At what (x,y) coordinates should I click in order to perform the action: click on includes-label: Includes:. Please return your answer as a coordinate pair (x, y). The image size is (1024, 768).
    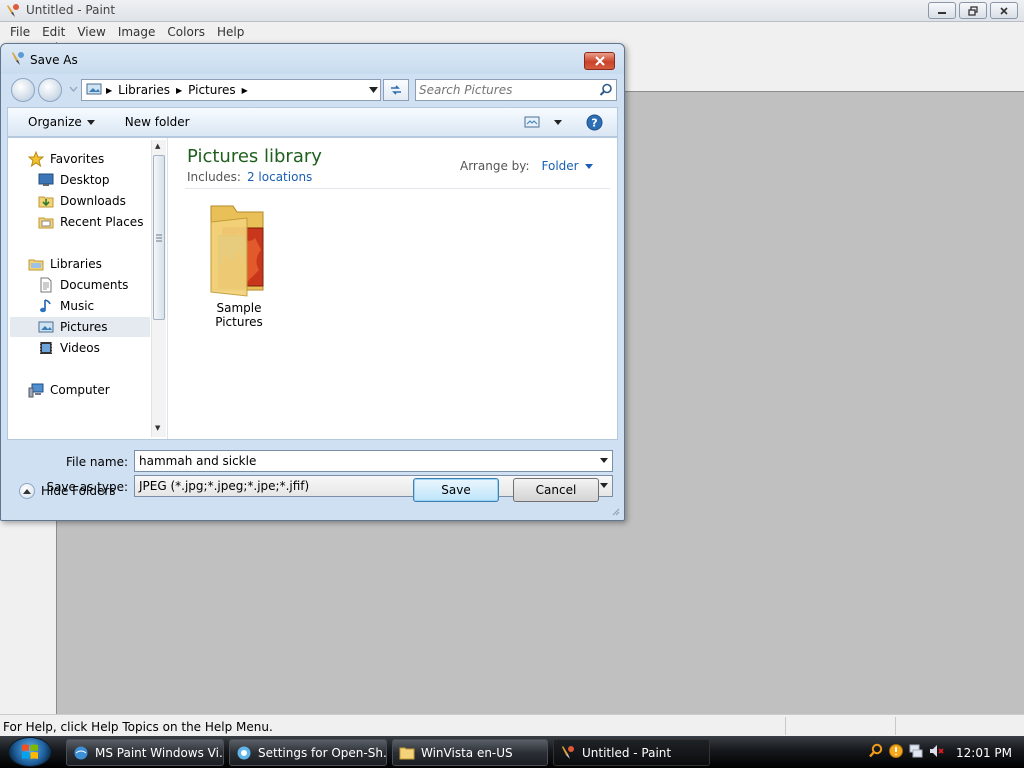
    Looking at the image, I should click on (214, 177).